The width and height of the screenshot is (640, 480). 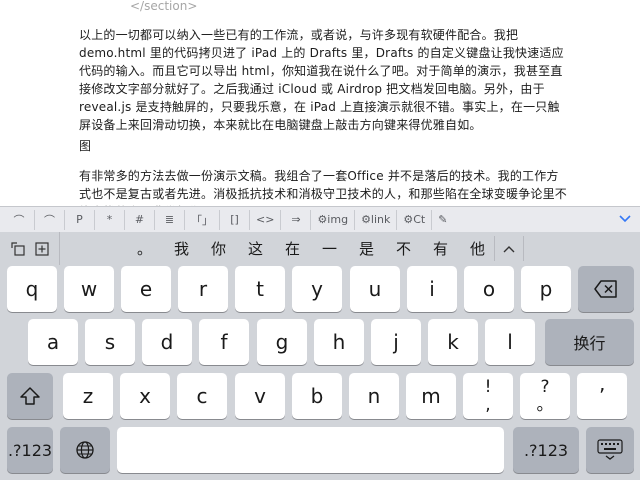 I want to click on chevron-up-icon, so click(x=509, y=248).